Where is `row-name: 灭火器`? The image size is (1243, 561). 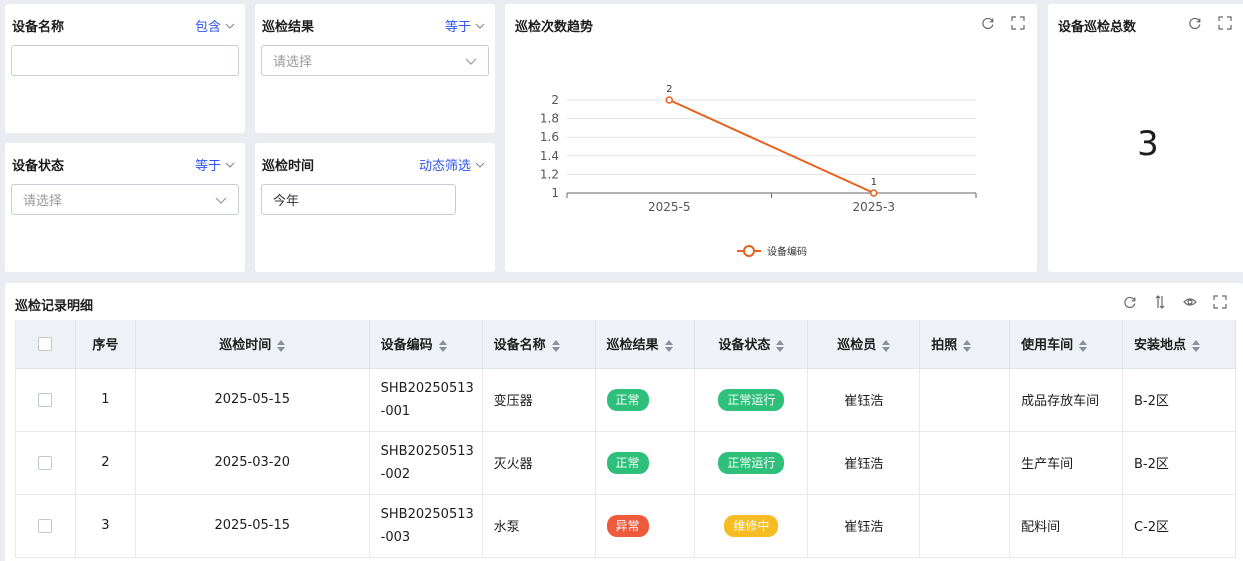
row-name: 灭火器 is located at coordinates (539, 463).